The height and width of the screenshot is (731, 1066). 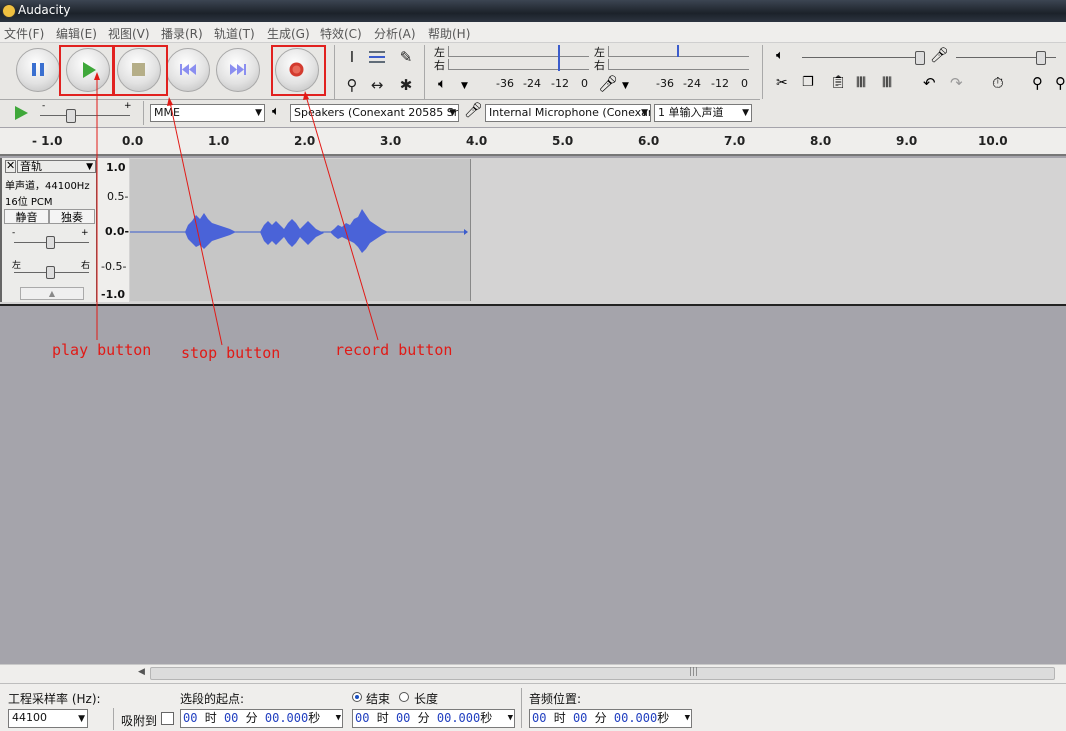 What do you see at coordinates (139, 721) in the screenshot?
I see `snap-to-label: 吸附到` at bounding box center [139, 721].